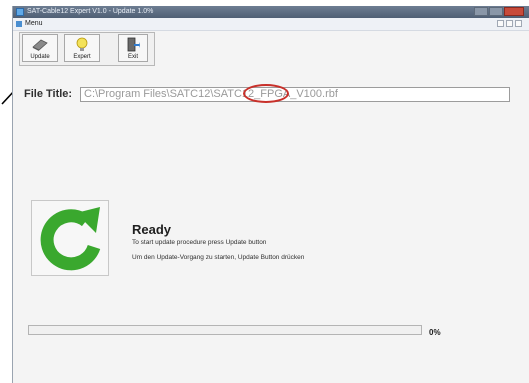  I want to click on update-button-label: Update, so click(40, 57).